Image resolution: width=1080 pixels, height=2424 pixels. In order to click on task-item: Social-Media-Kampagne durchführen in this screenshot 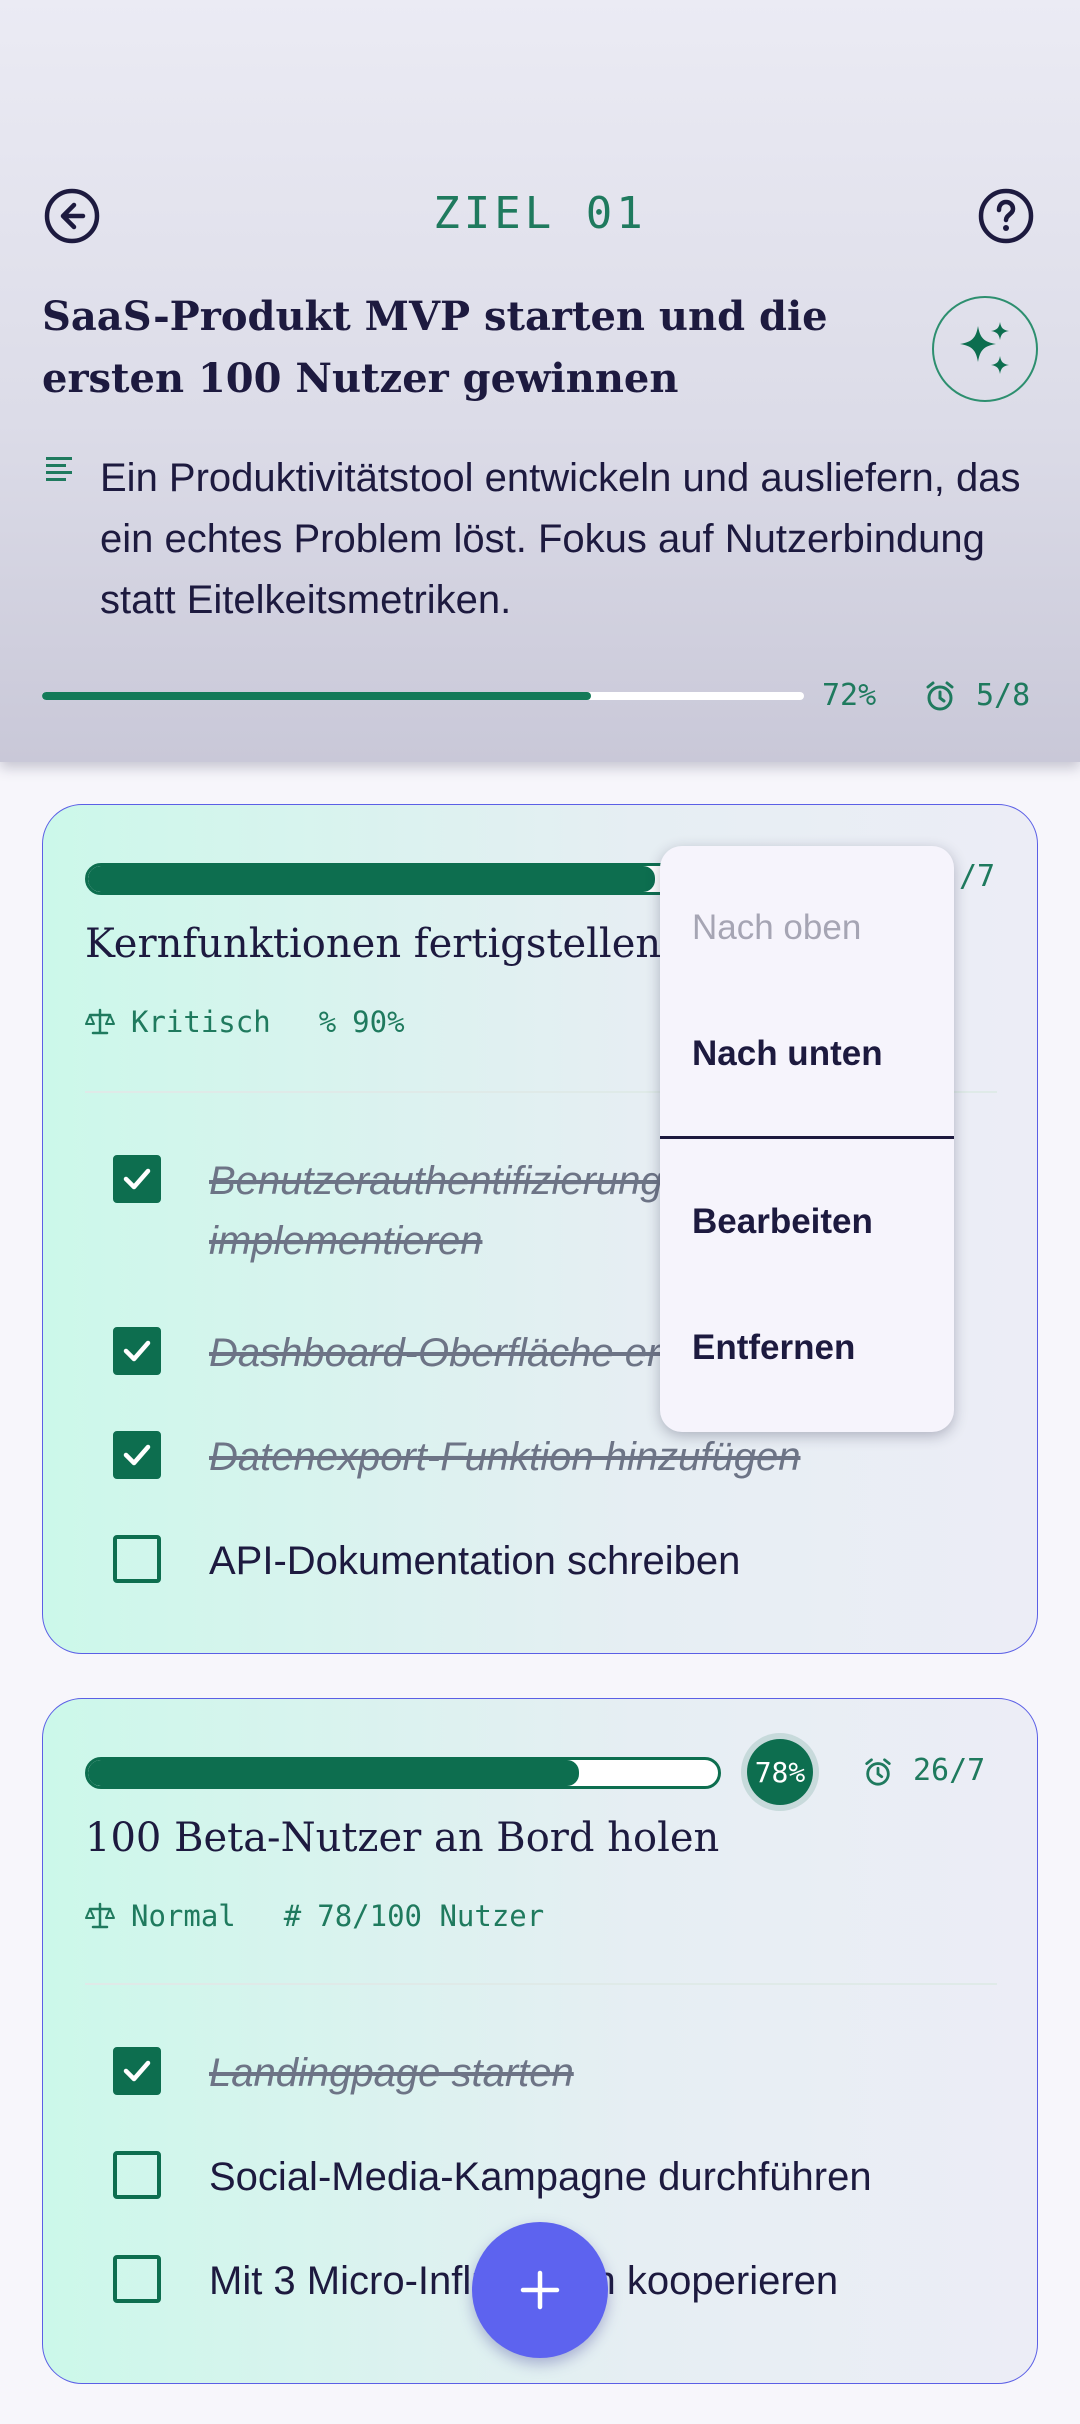, I will do `click(553, 2177)`.